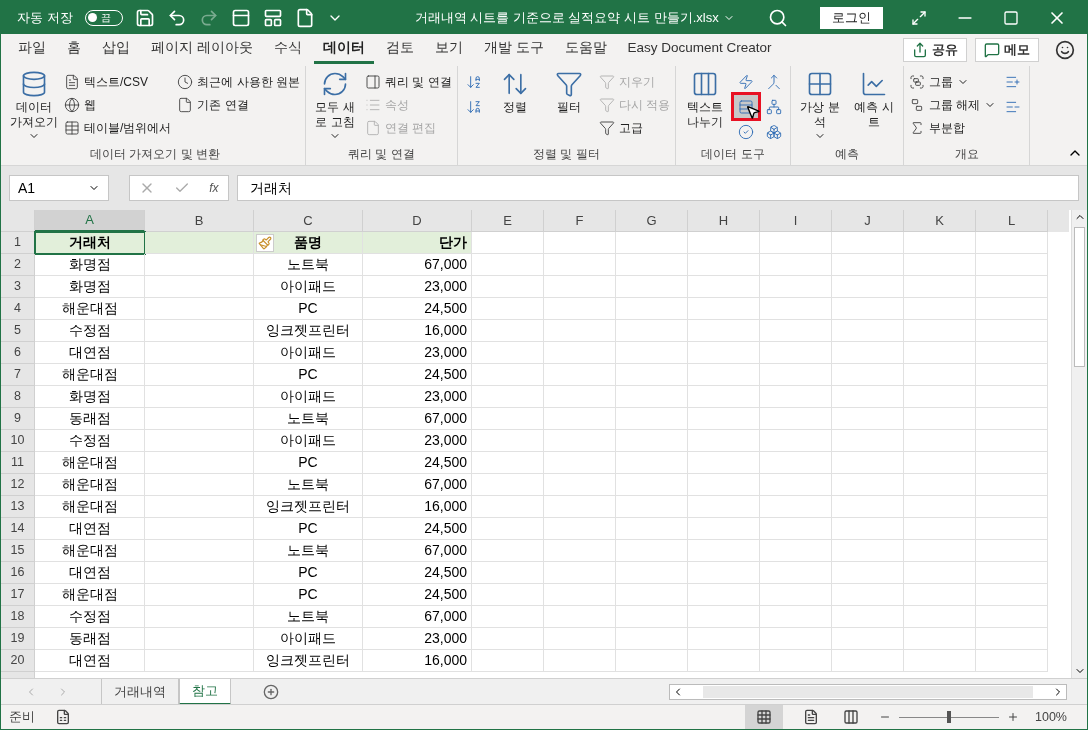  Describe the element at coordinates (658, 188) in the screenshot. I see `formula-field: 거래처` at that location.